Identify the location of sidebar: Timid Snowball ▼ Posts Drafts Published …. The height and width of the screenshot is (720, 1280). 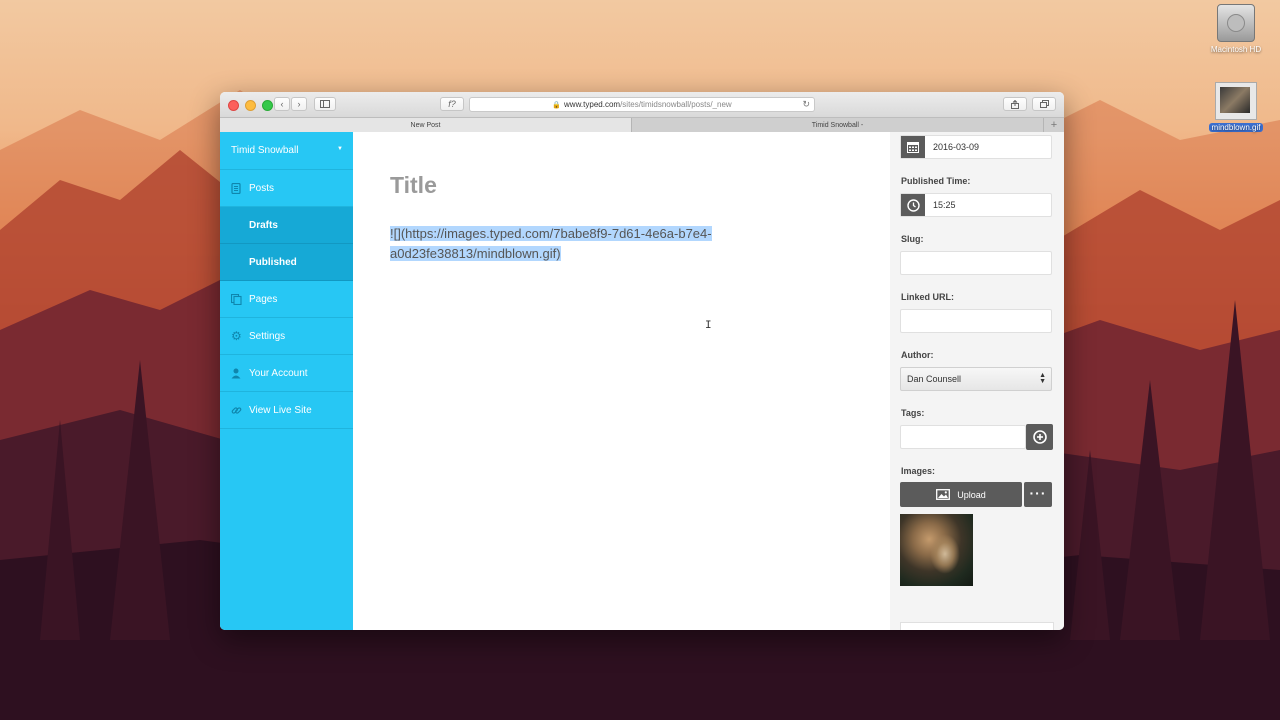
(286, 381).